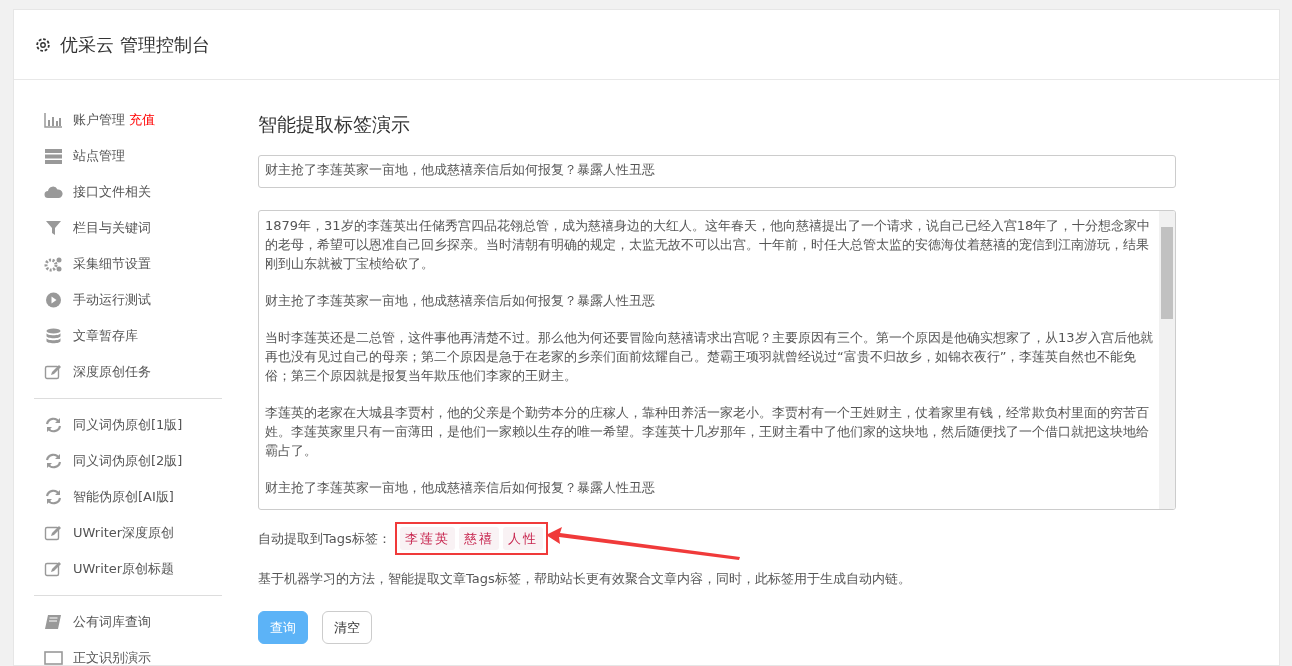 The width and height of the screenshot is (1292, 666). I want to click on tags-label: 自动提取到Tags标签：, so click(324, 538).